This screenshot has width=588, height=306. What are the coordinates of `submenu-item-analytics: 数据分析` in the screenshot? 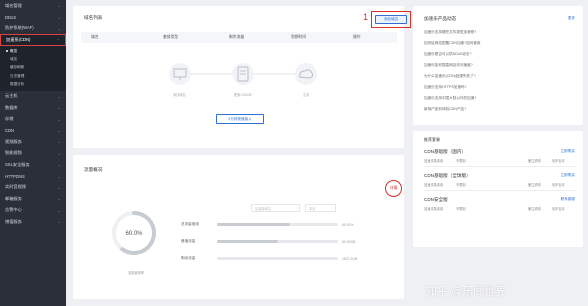 It's located at (33, 84).